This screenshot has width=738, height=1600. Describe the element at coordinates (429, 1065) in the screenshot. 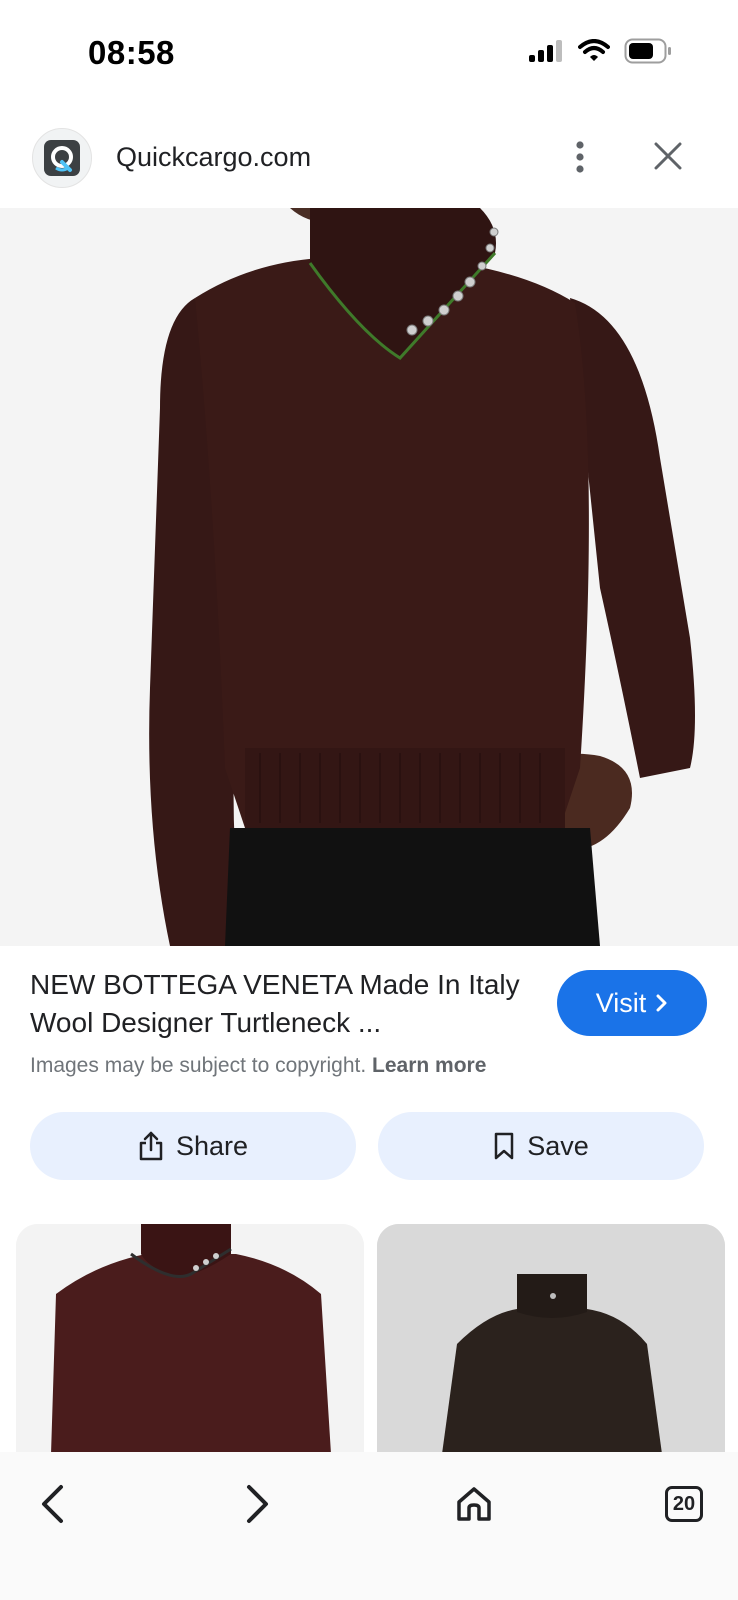

I see `learn-more-link: Learn more` at that location.